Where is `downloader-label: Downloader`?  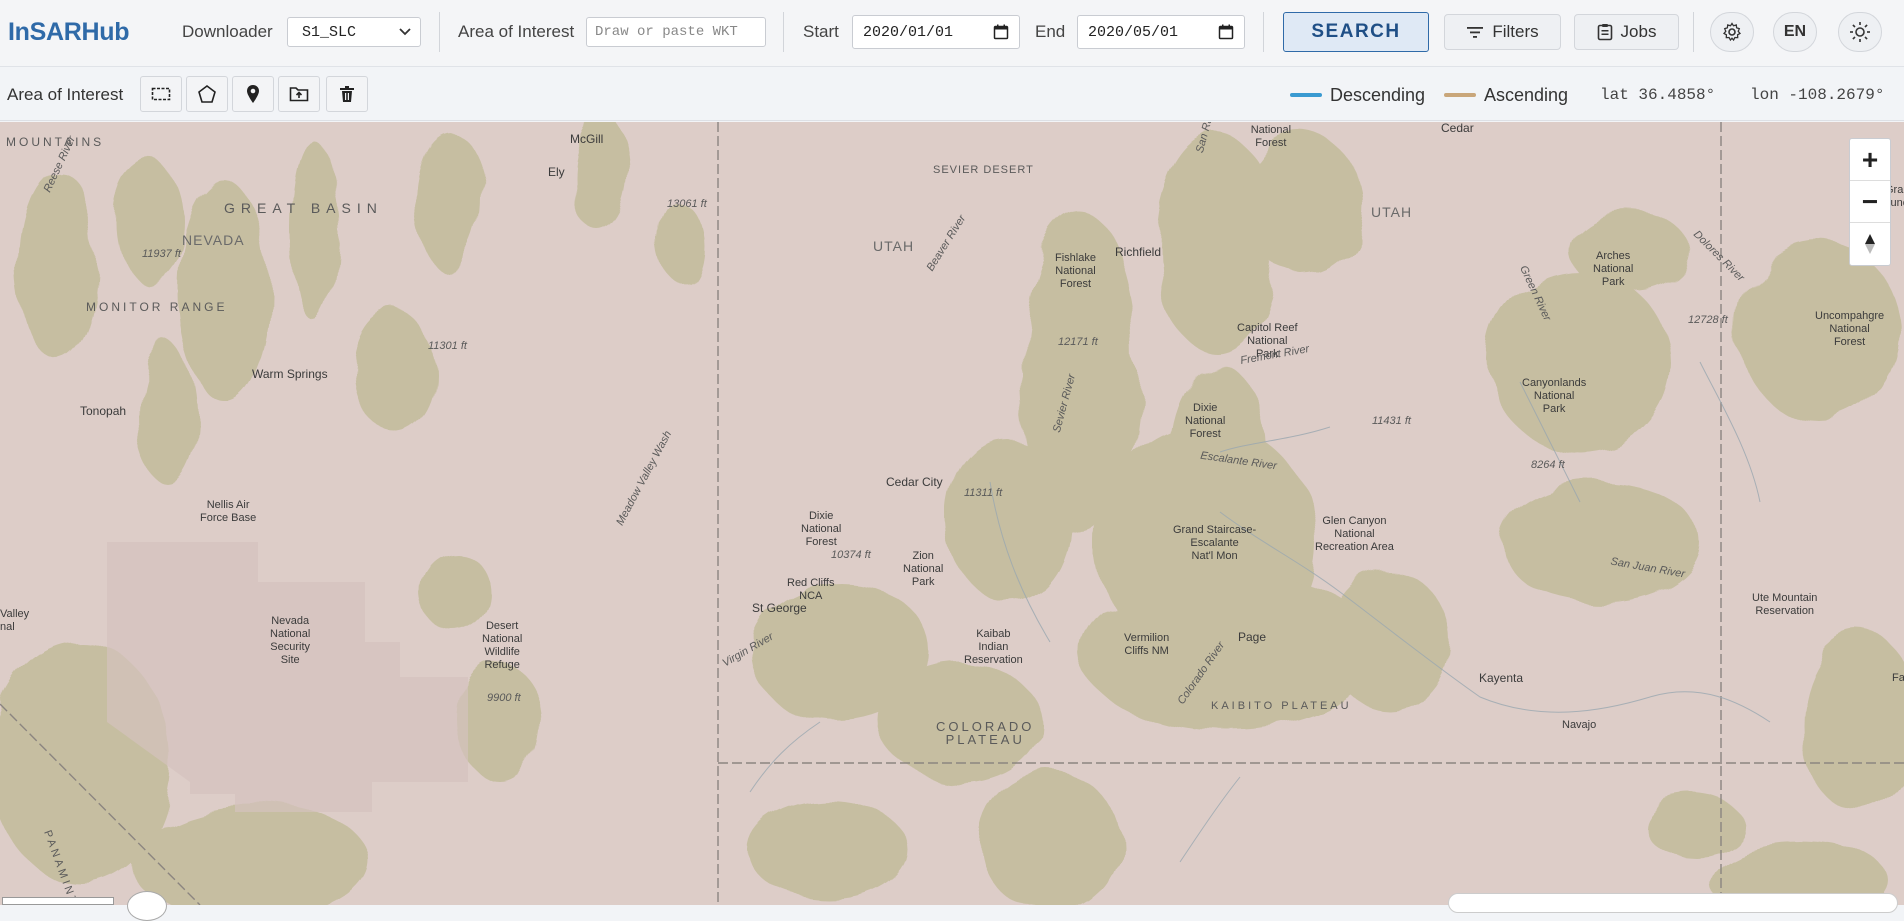 downloader-label: Downloader is located at coordinates (227, 31).